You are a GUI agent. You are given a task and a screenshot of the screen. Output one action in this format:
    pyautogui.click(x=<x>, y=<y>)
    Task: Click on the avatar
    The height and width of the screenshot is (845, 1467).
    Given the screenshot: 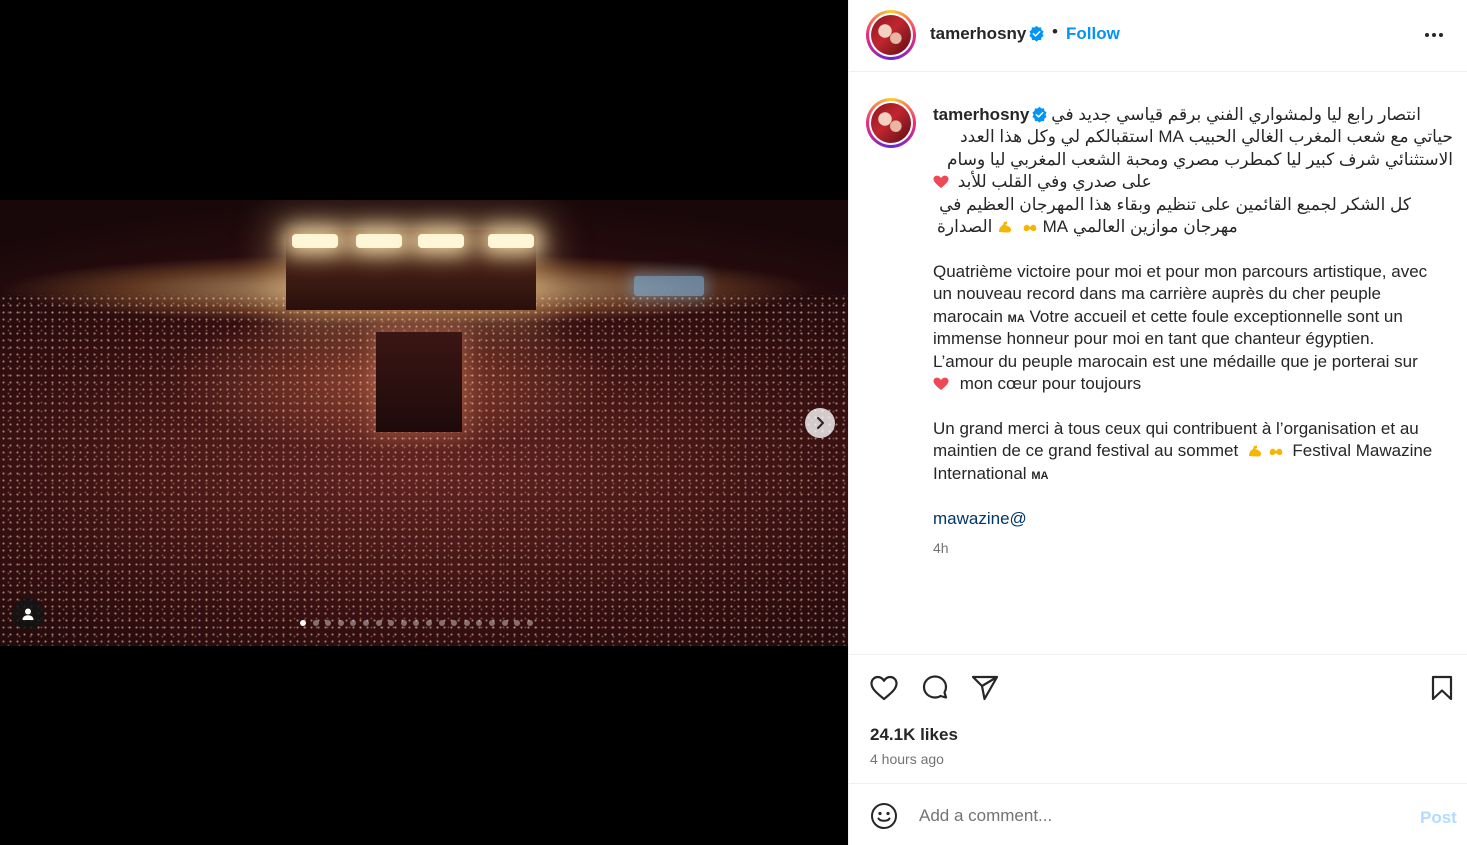 What is the action you would take?
    pyautogui.click(x=891, y=35)
    